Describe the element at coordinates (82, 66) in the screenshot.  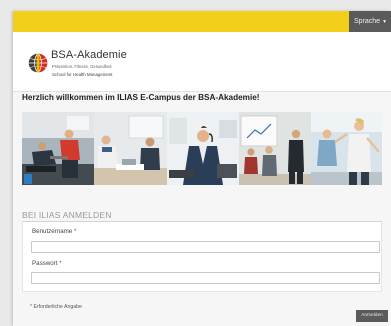
I see `brand-subtitle: Prävention, Fitness, Gesundheit` at that location.